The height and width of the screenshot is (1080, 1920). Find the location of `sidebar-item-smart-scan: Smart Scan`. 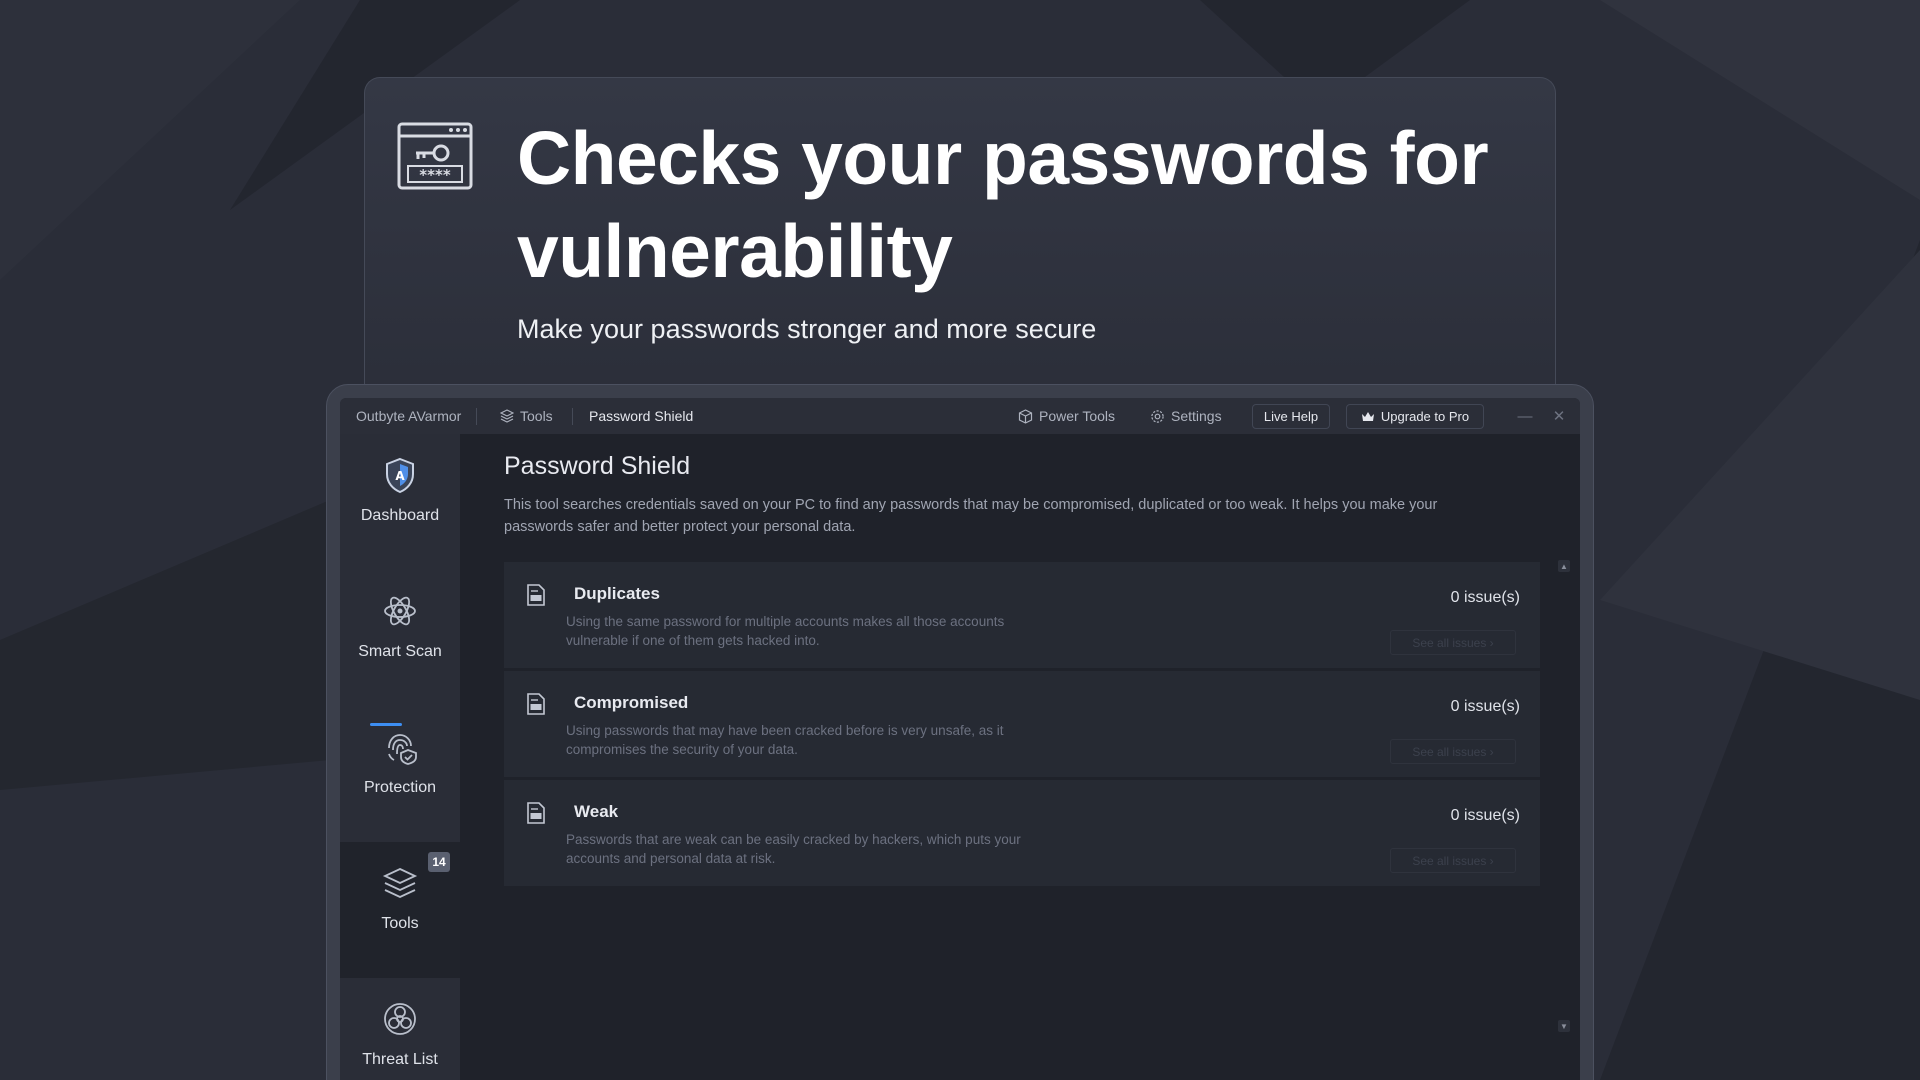

sidebar-item-smart-scan: Smart Scan is located at coordinates (400, 638).